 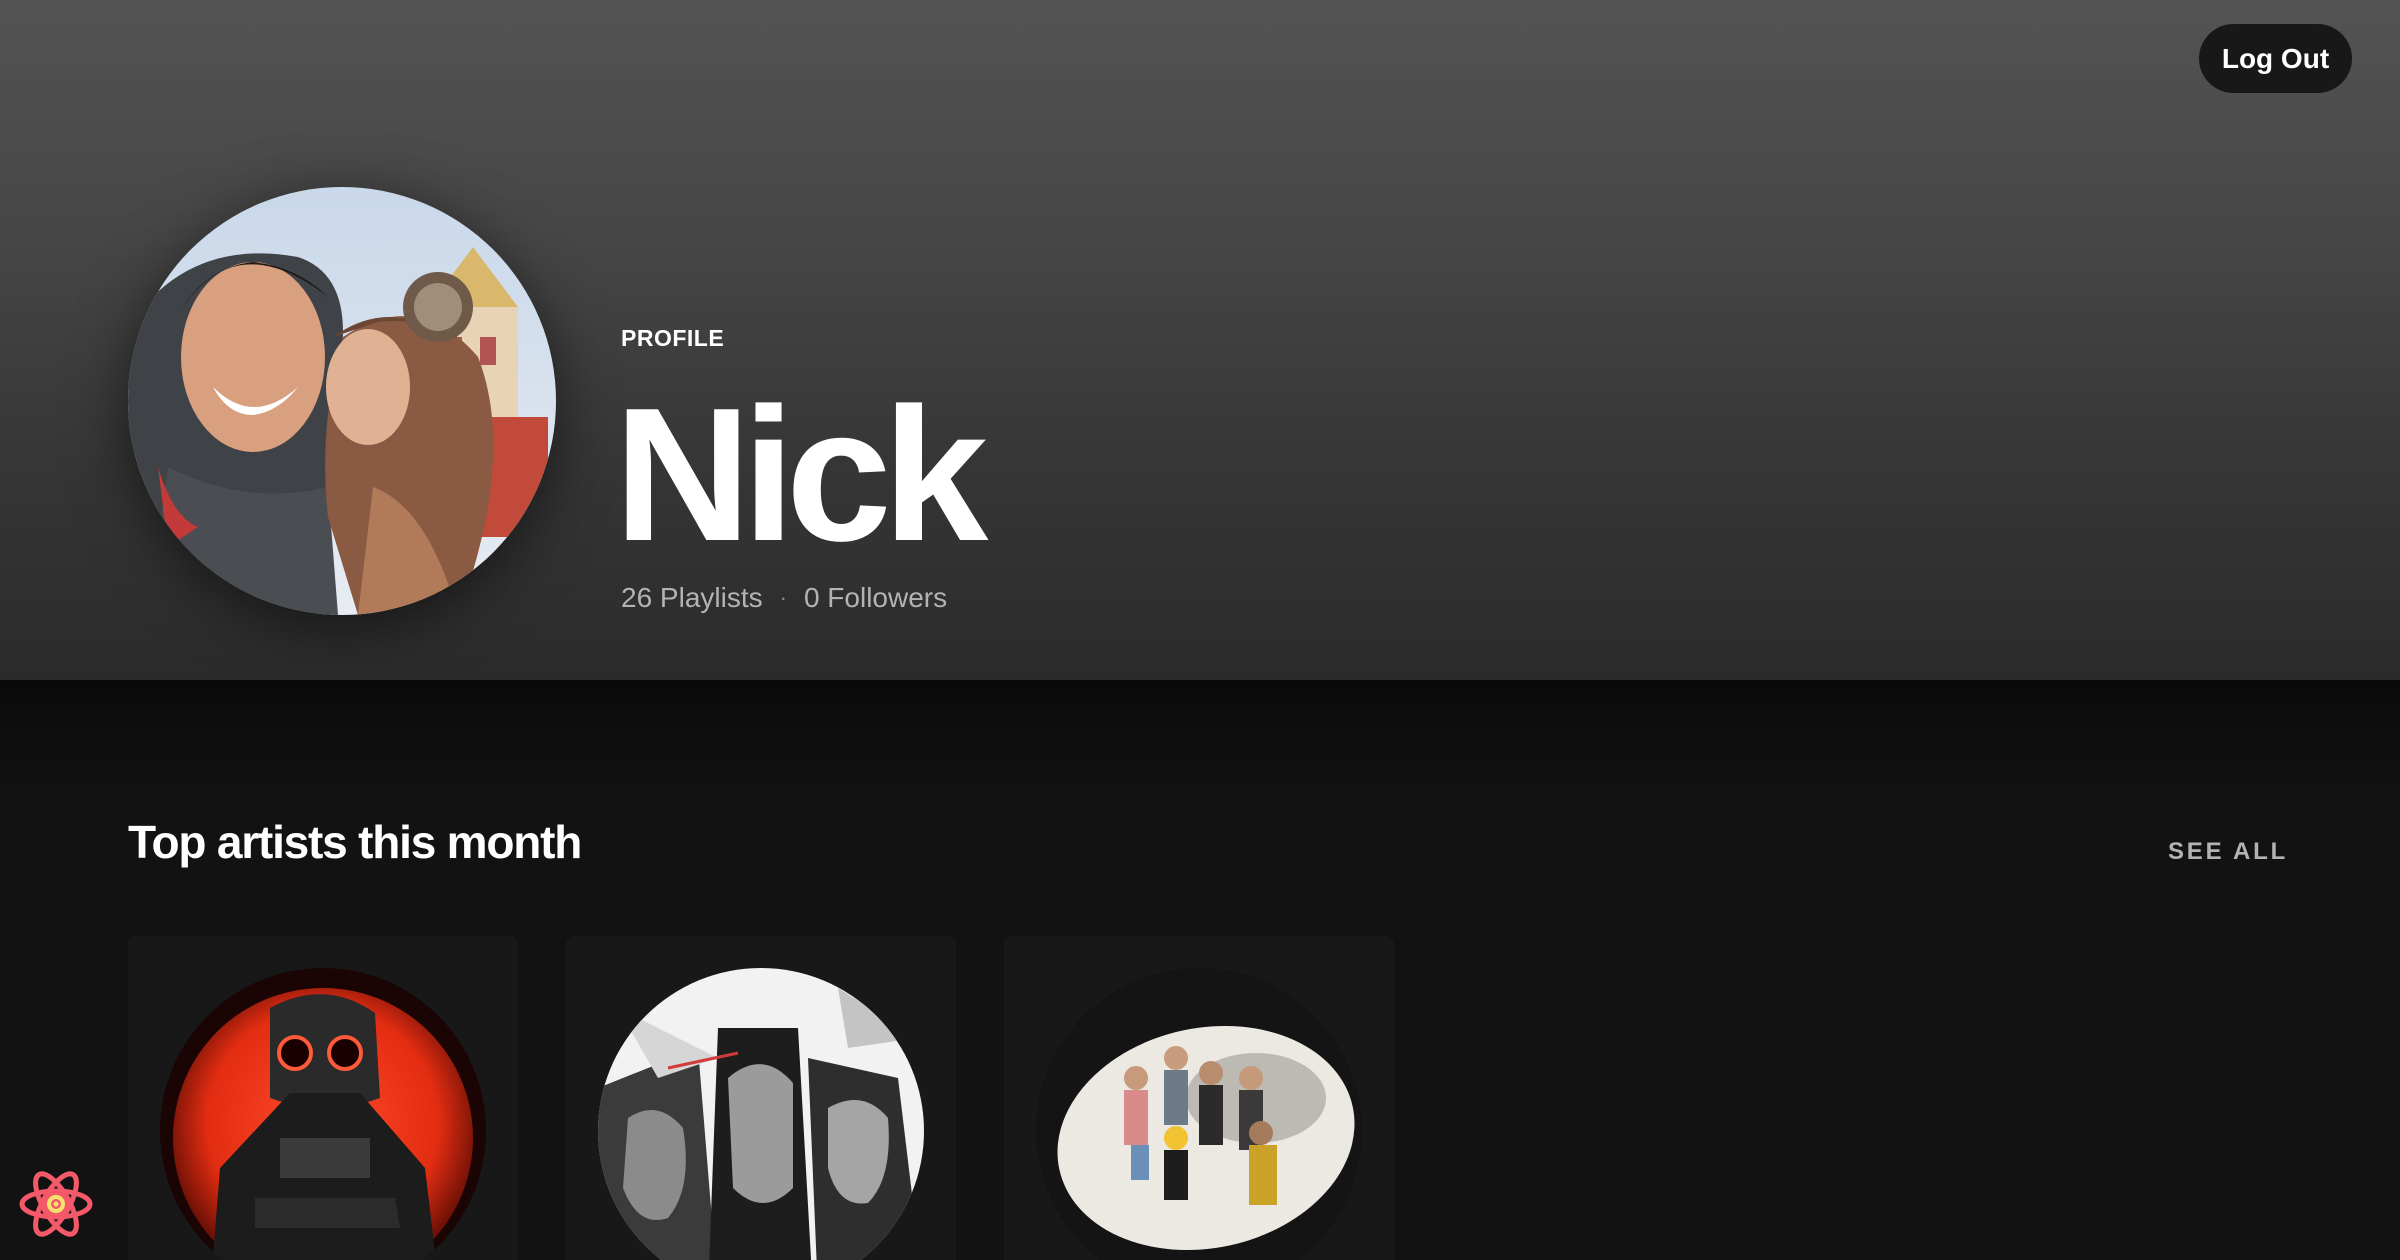 I want to click on avatar, so click(x=342, y=401).